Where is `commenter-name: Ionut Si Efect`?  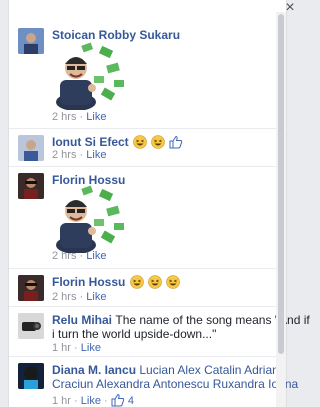
commenter-name: Ionut Si Efect is located at coordinates (117, 142).